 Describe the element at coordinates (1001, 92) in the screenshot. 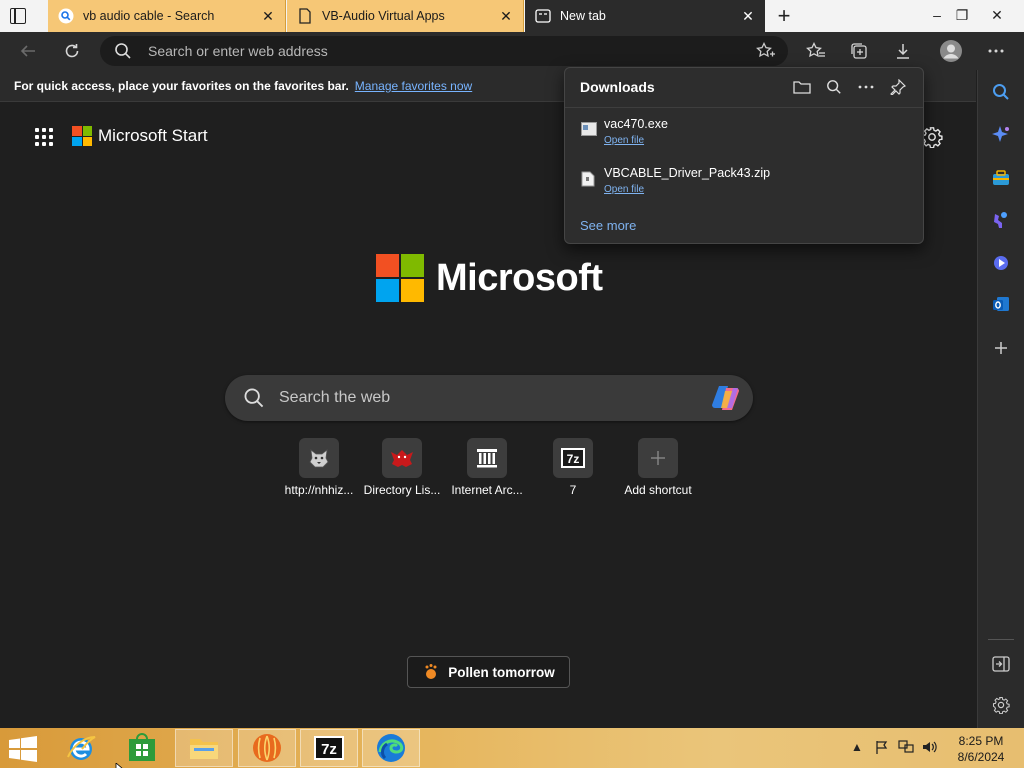

I see `sidebar-search-icon` at that location.